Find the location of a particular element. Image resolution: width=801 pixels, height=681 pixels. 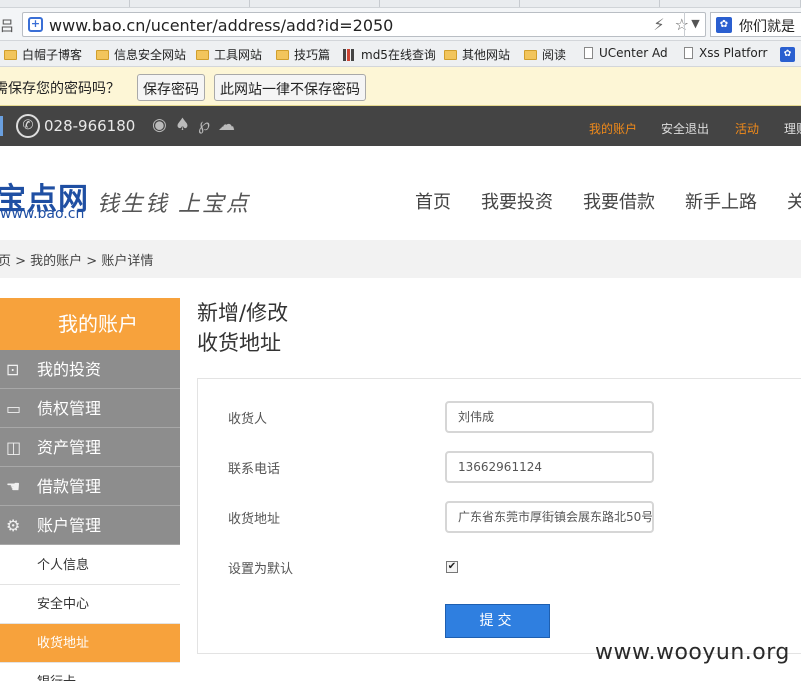

default-checkbox: ✔ is located at coordinates (452, 567).